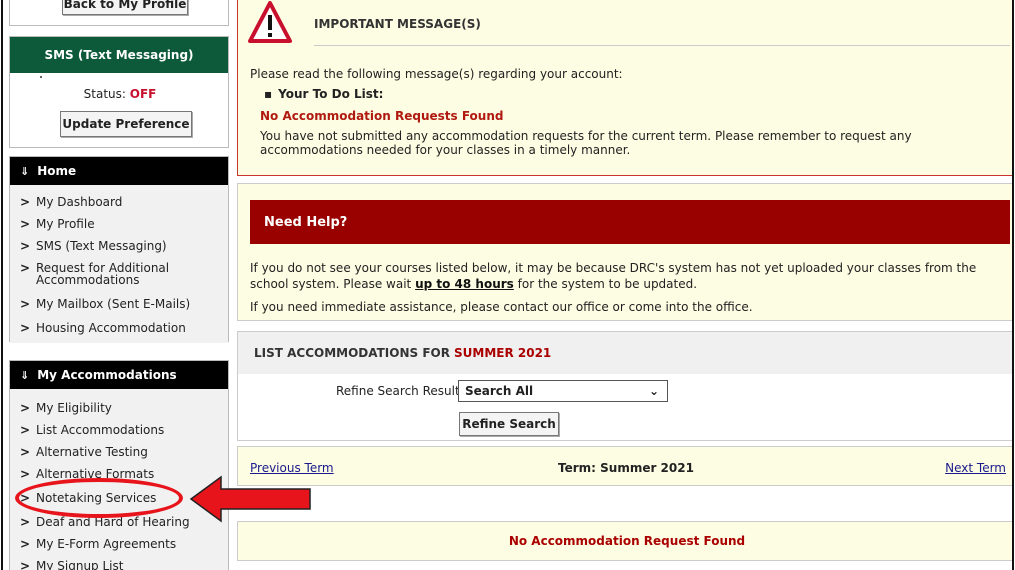 This screenshot has height=570, width=1015. I want to click on nav-item-housing: > Housing Accommodation, so click(119, 328).